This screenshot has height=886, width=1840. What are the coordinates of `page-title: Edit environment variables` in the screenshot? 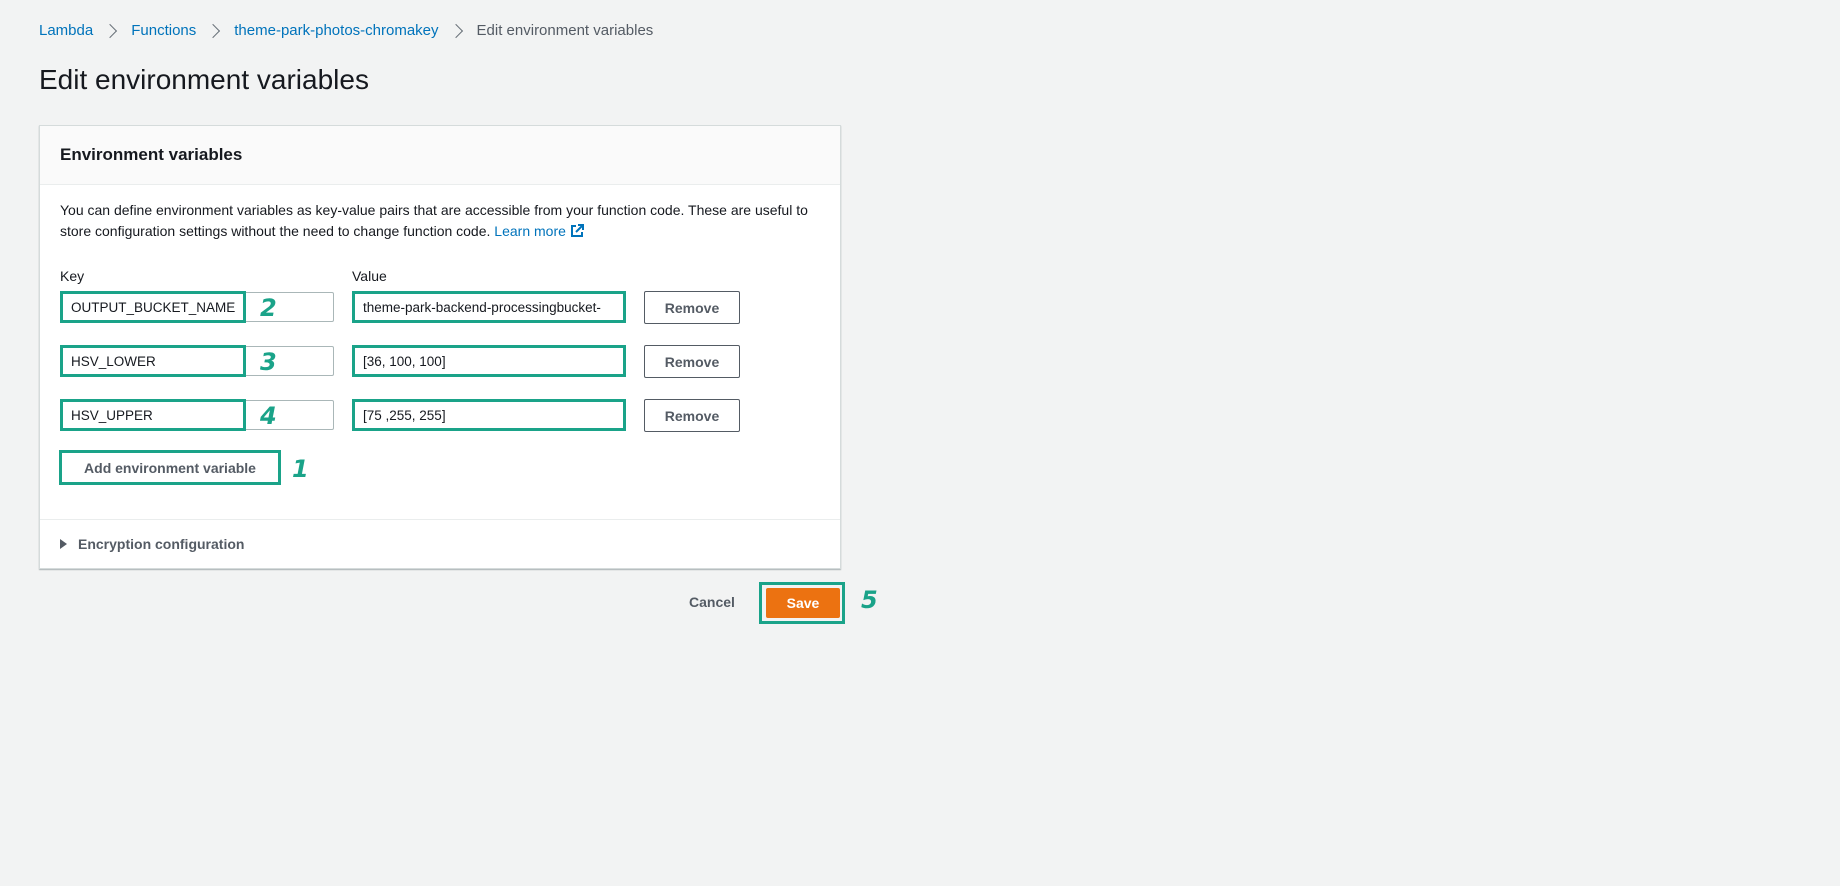 It's located at (204, 79).